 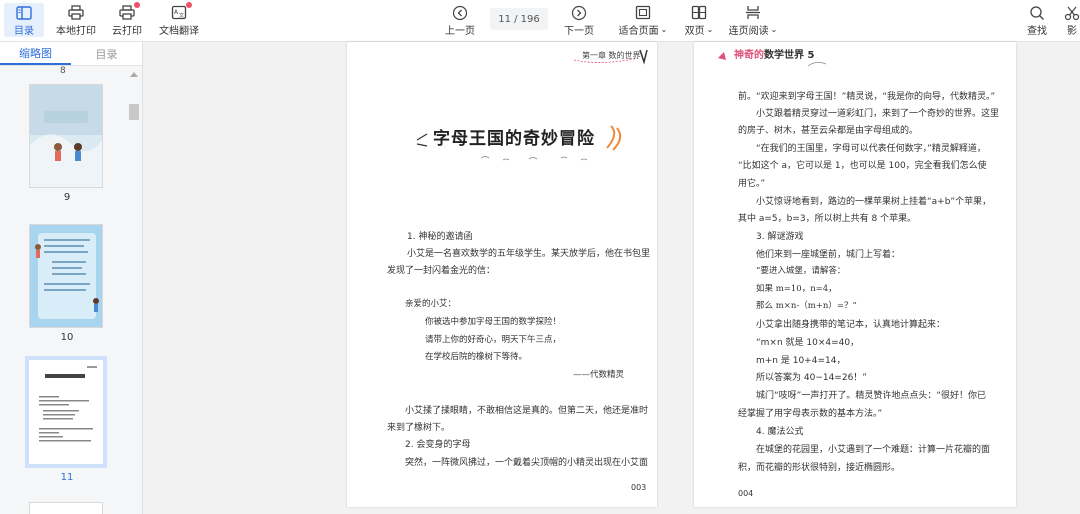 I want to click on letter-salutation: 亲爱的小艾：, so click(x=431, y=304).